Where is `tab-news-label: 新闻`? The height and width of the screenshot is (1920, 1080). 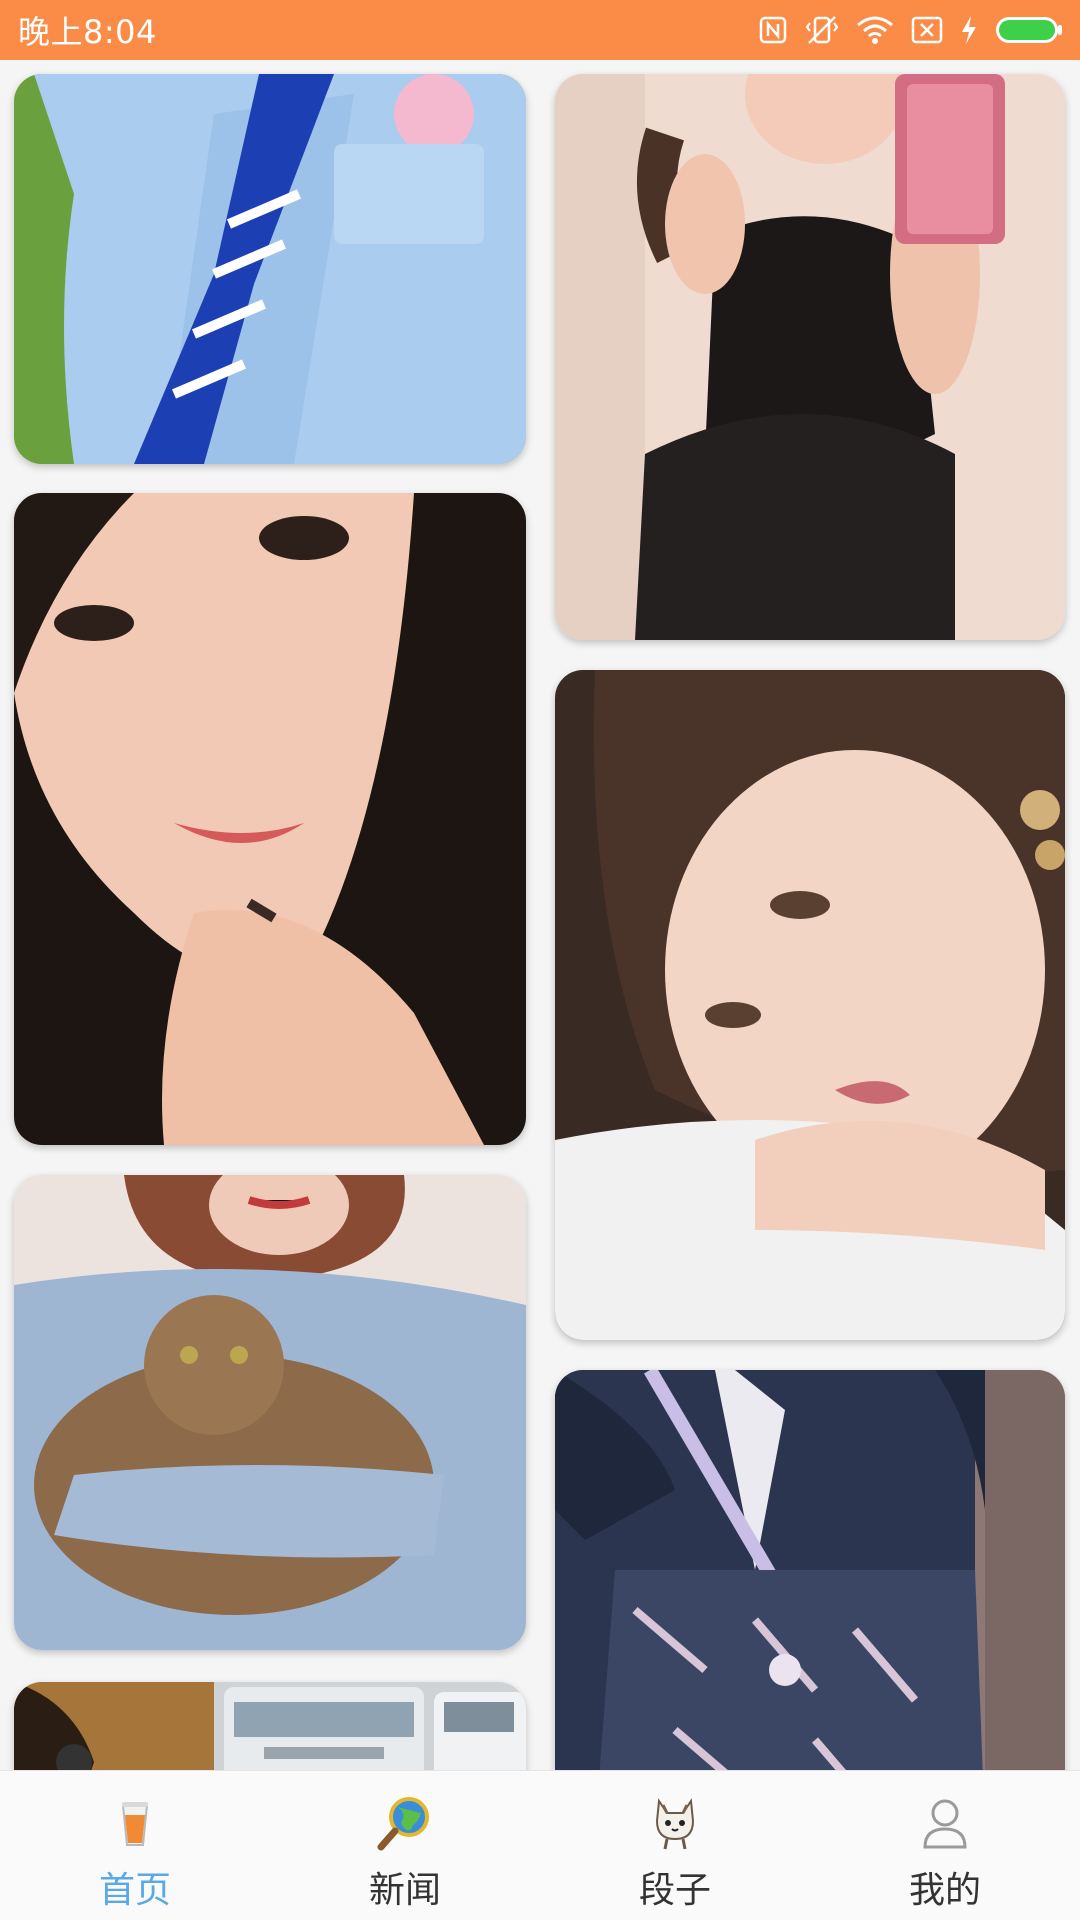
tab-news-label: 新闻 is located at coordinates (404, 1890).